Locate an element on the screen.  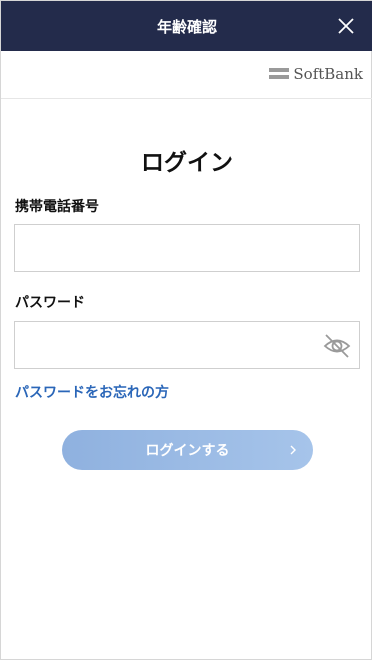
password-input is located at coordinates (187, 345).